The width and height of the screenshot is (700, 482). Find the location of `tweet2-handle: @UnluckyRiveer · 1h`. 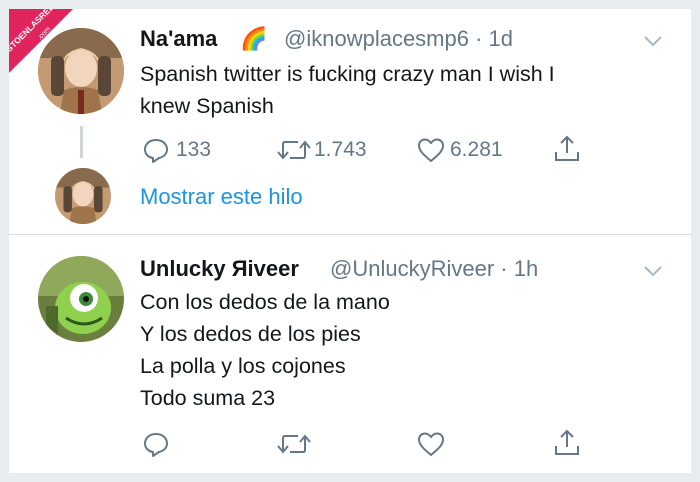

tweet2-handle: @UnluckyRiveer · 1h is located at coordinates (434, 269).